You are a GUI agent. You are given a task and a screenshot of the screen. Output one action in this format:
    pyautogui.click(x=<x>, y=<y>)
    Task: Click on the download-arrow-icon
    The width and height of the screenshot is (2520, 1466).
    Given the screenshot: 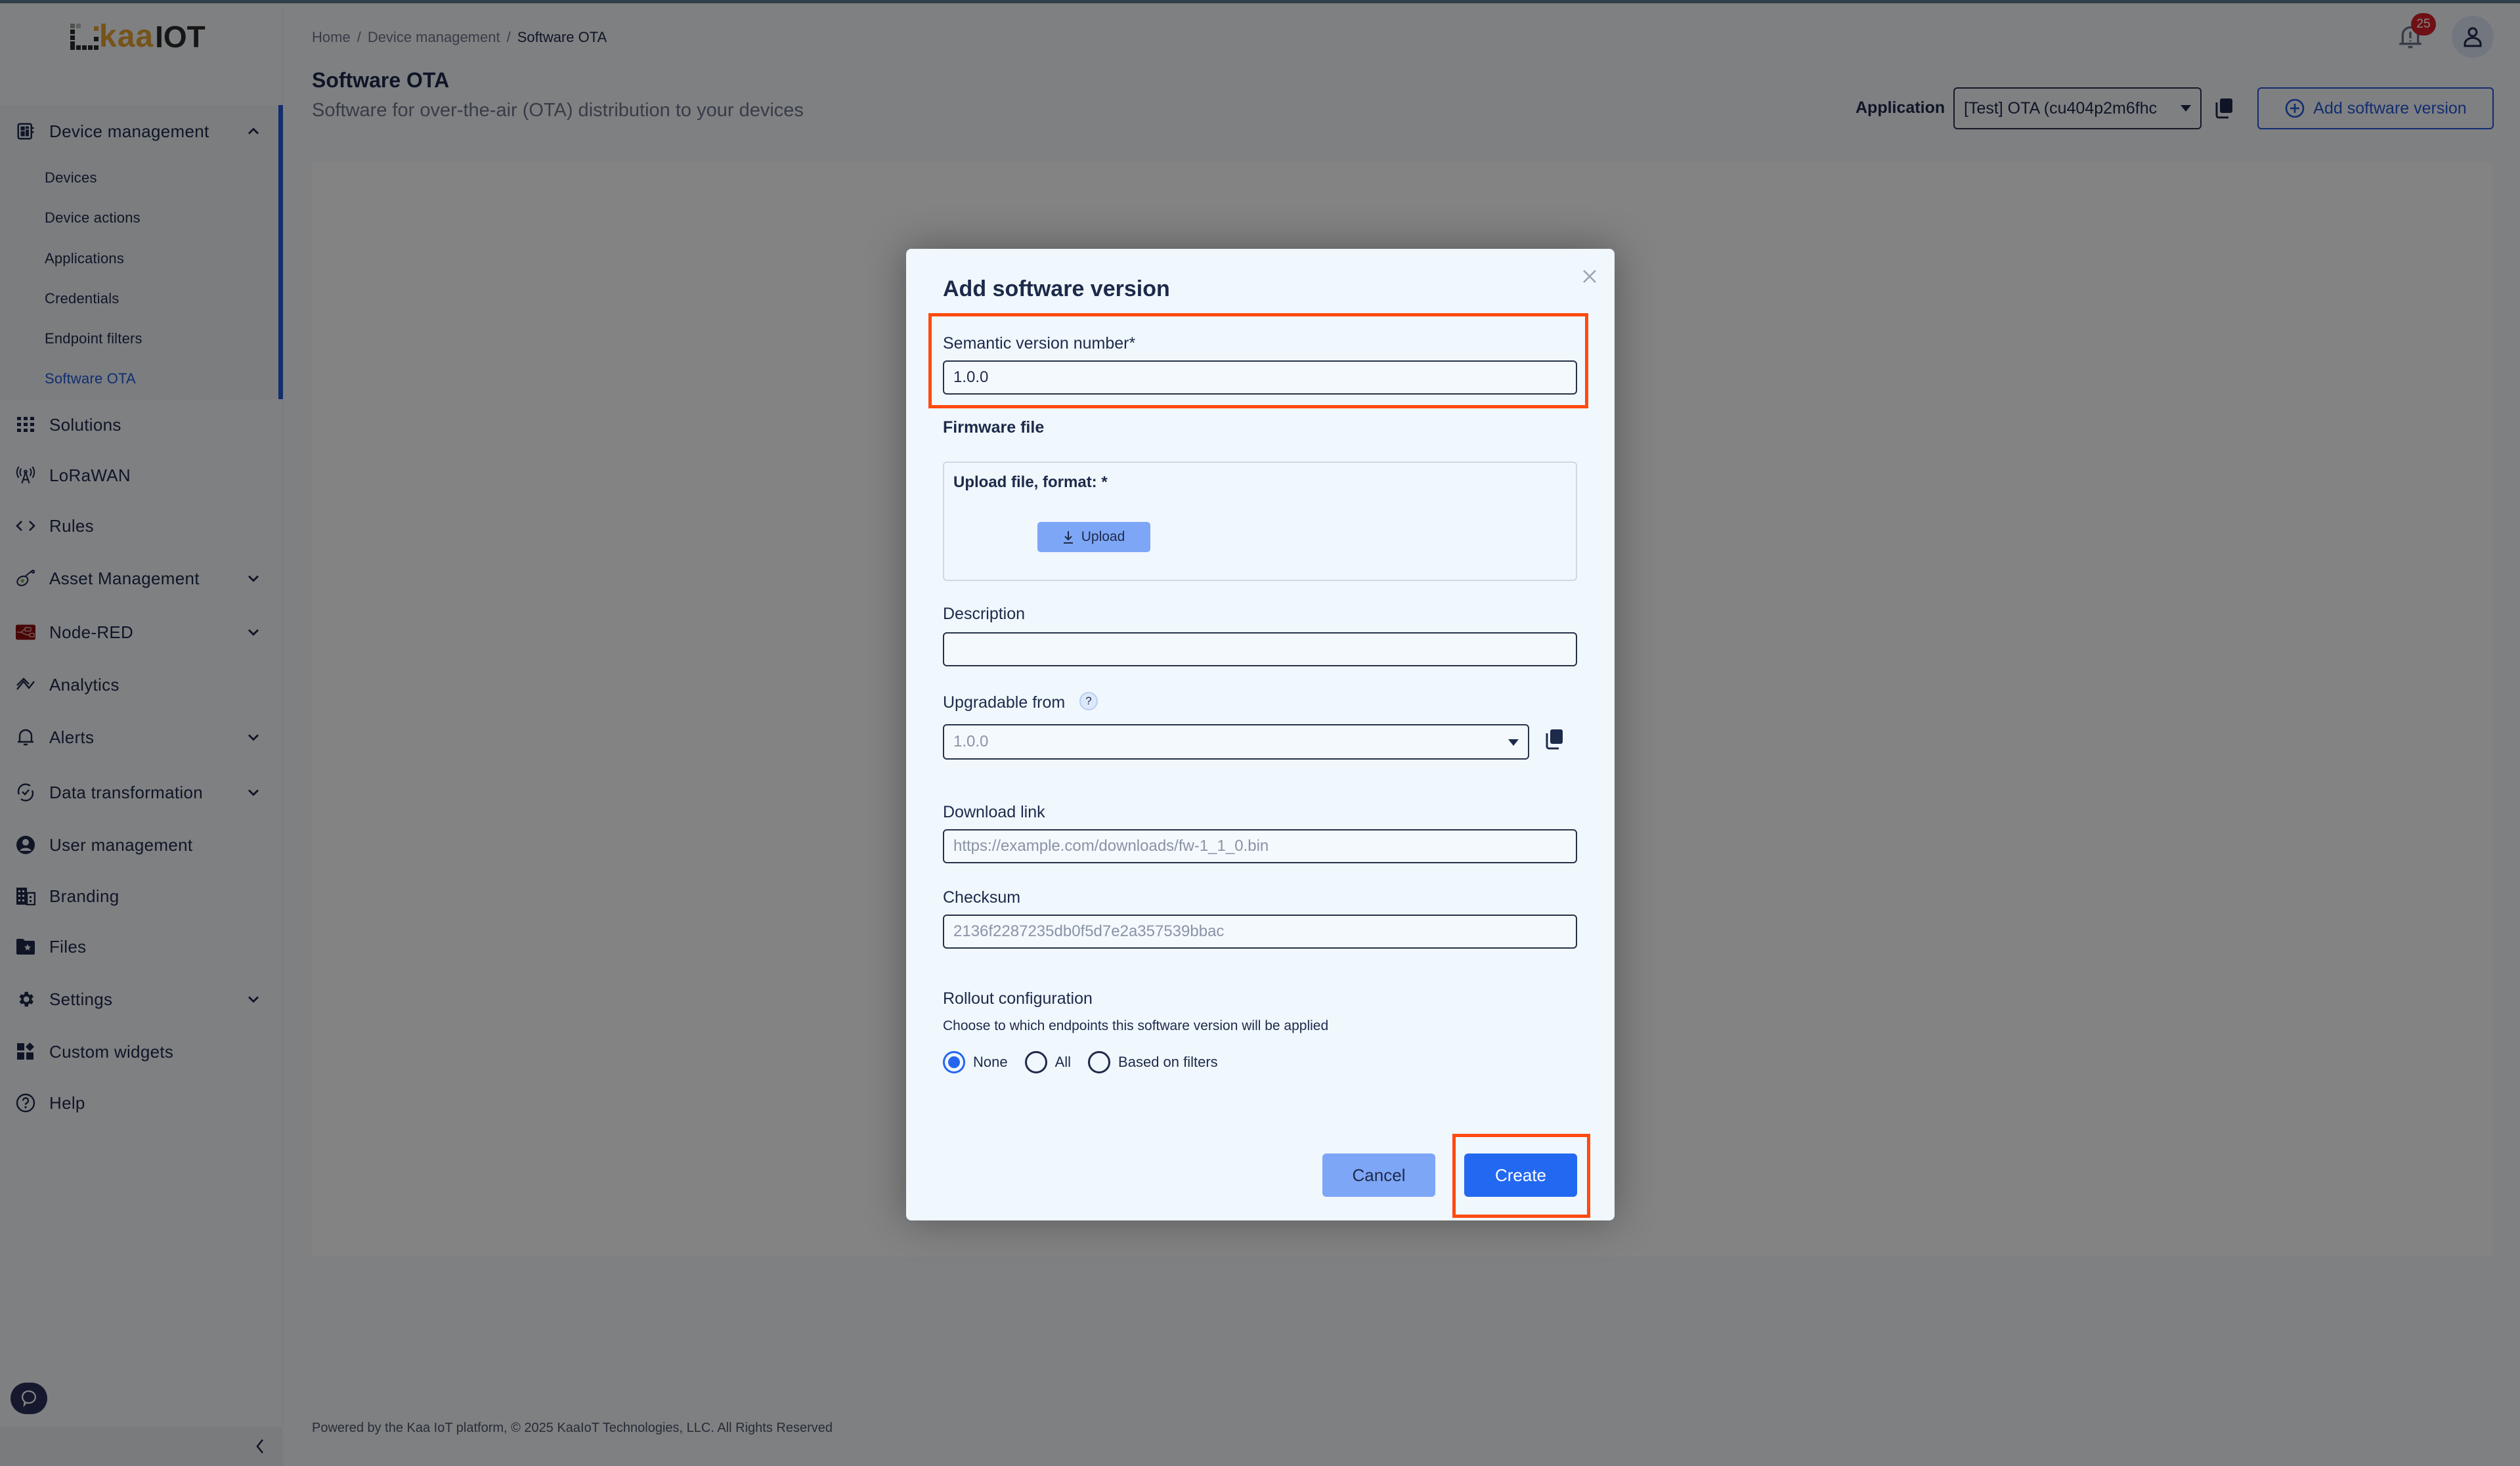 What is the action you would take?
    pyautogui.click(x=1068, y=537)
    